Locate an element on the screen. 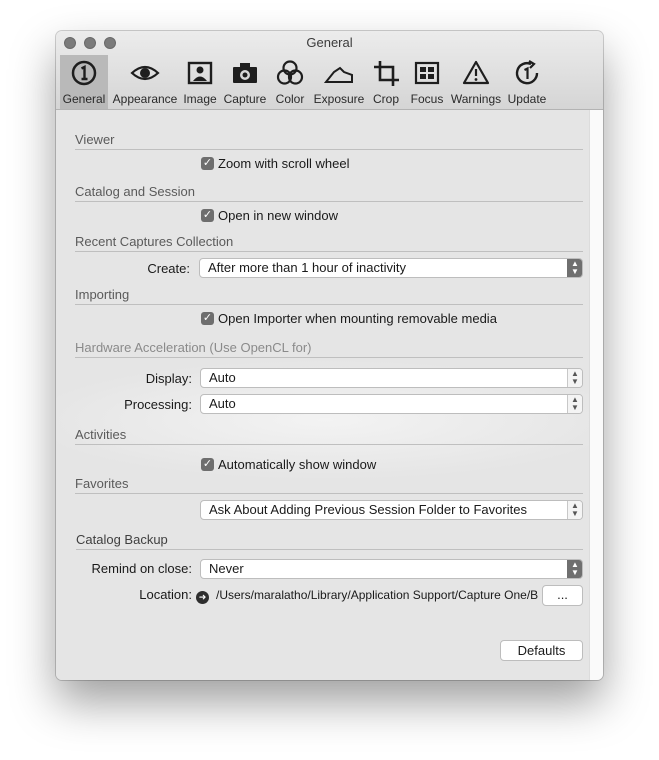 This screenshot has width=659, height=760. tab-warnings-label: Warnings is located at coordinates (476, 99).